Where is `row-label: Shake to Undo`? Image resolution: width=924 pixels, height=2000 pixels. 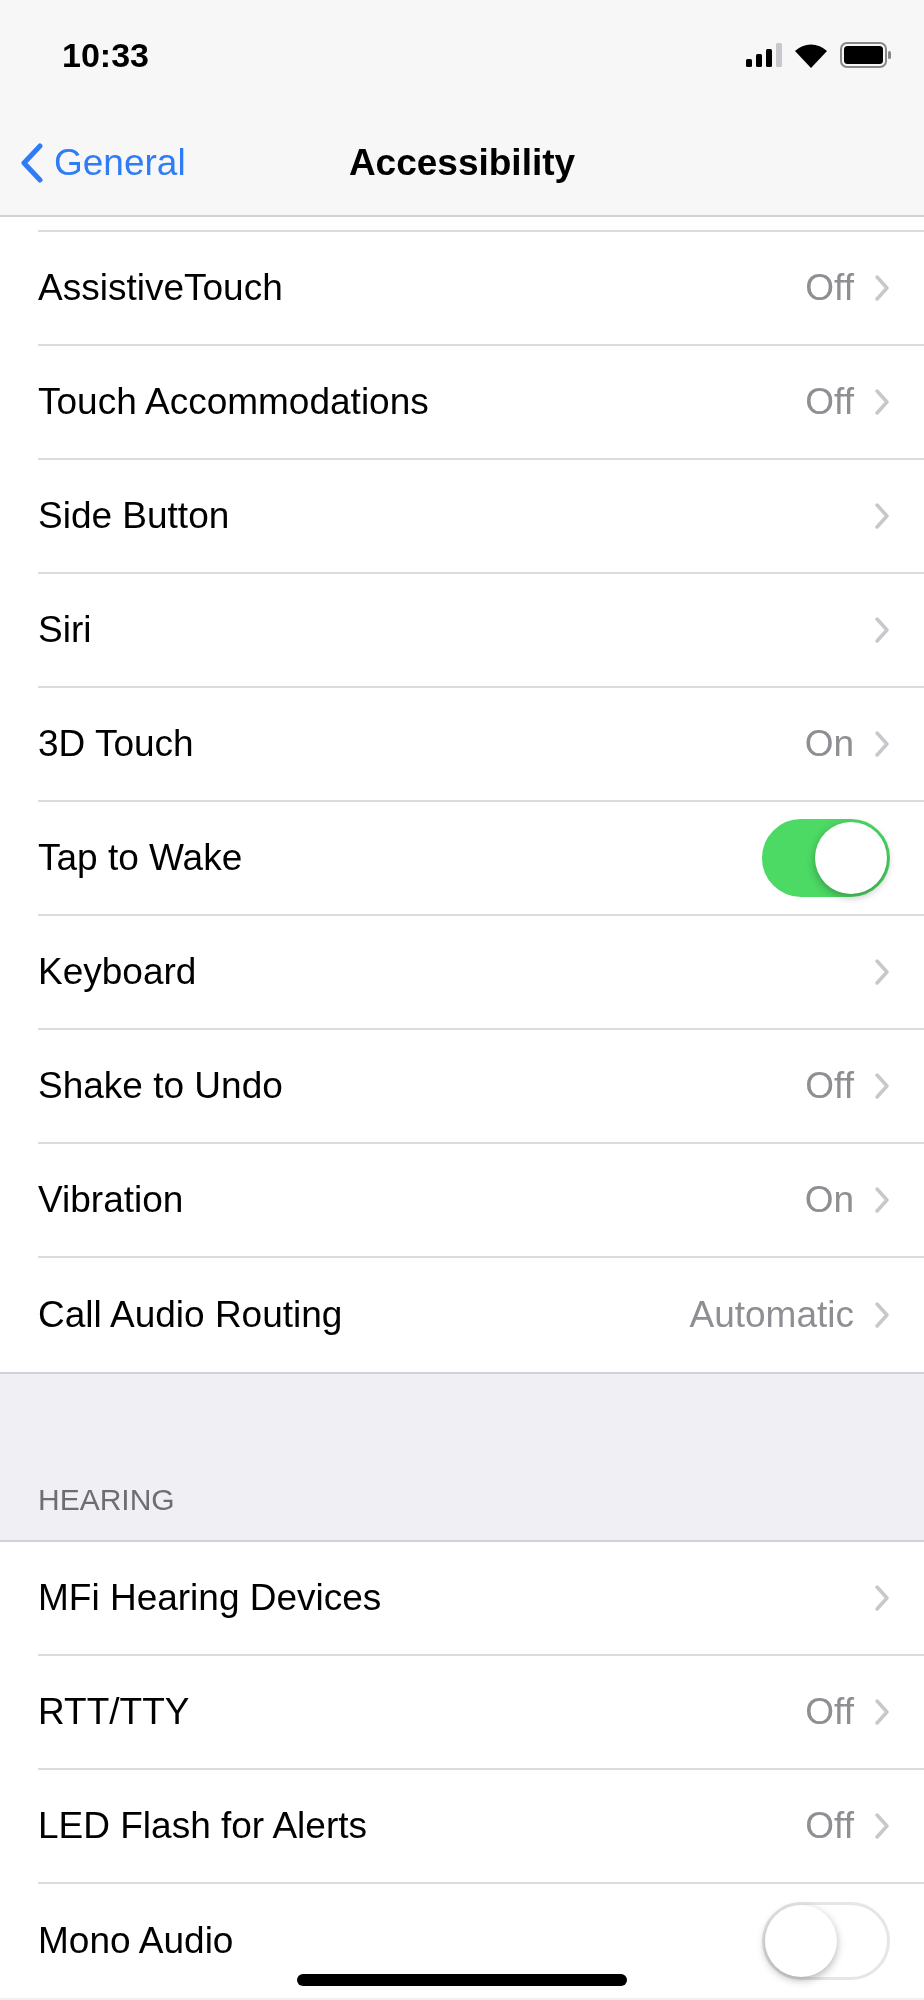 row-label: Shake to Undo is located at coordinates (161, 1086).